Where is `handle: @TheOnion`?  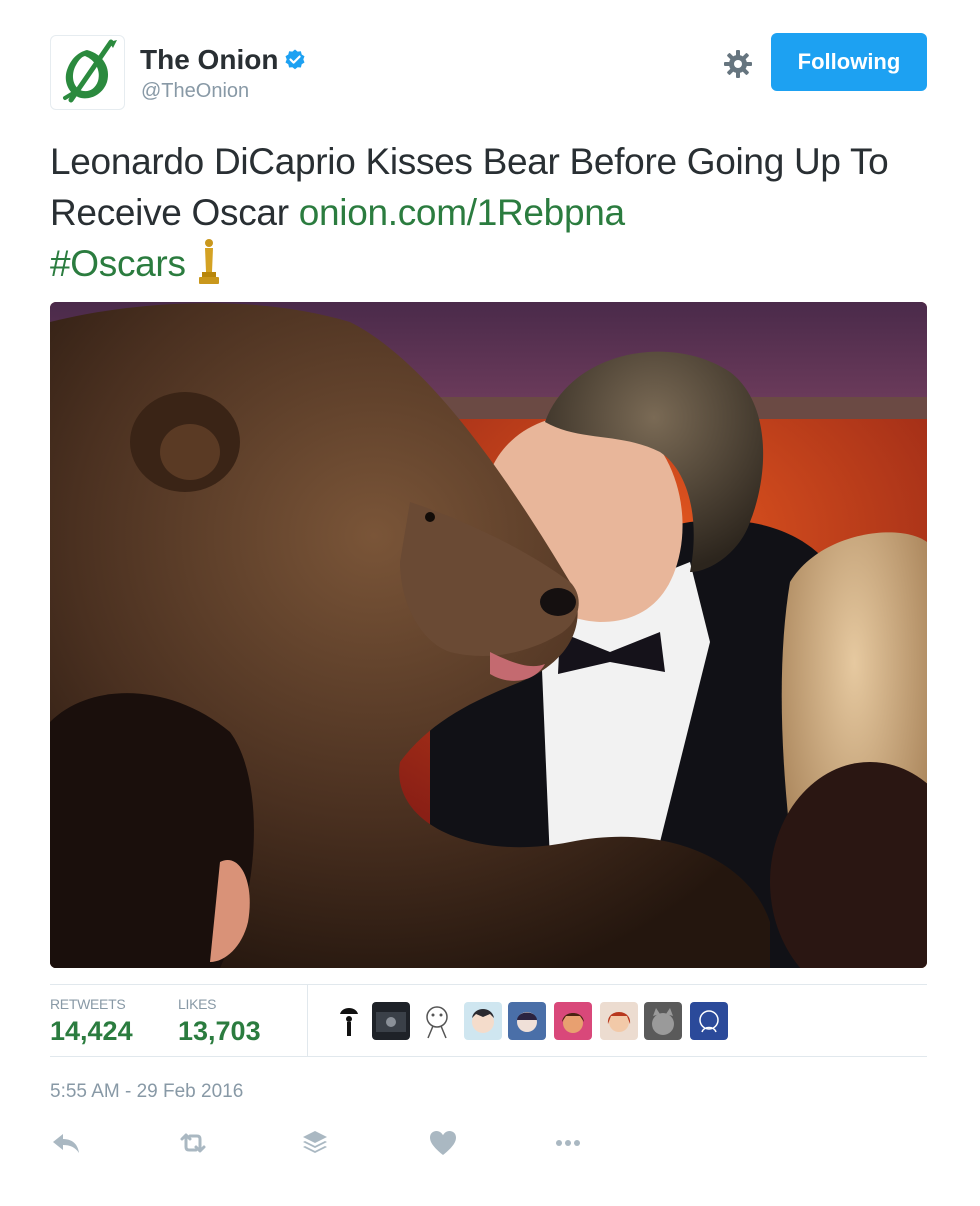
handle: @TheOnion is located at coordinates (195, 91).